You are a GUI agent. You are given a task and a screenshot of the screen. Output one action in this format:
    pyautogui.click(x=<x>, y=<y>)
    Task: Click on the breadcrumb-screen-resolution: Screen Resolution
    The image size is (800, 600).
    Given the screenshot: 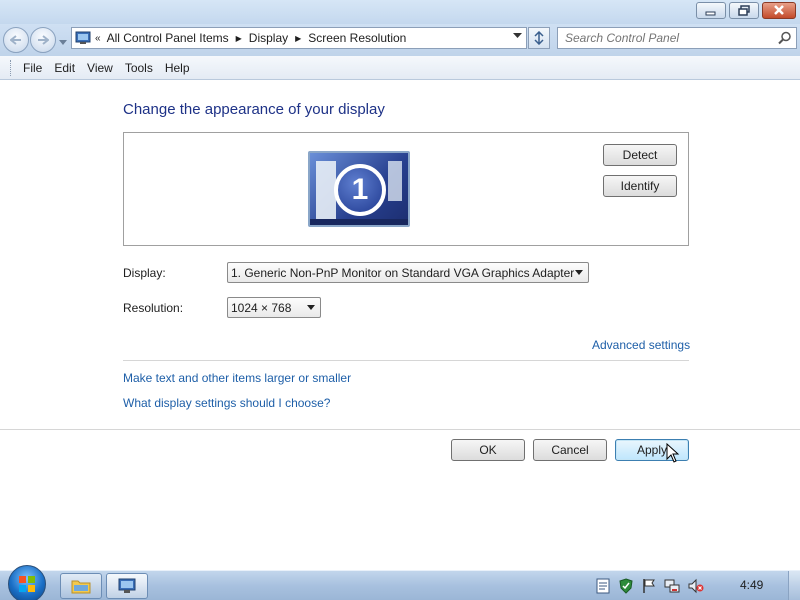 What is the action you would take?
    pyautogui.click(x=357, y=38)
    